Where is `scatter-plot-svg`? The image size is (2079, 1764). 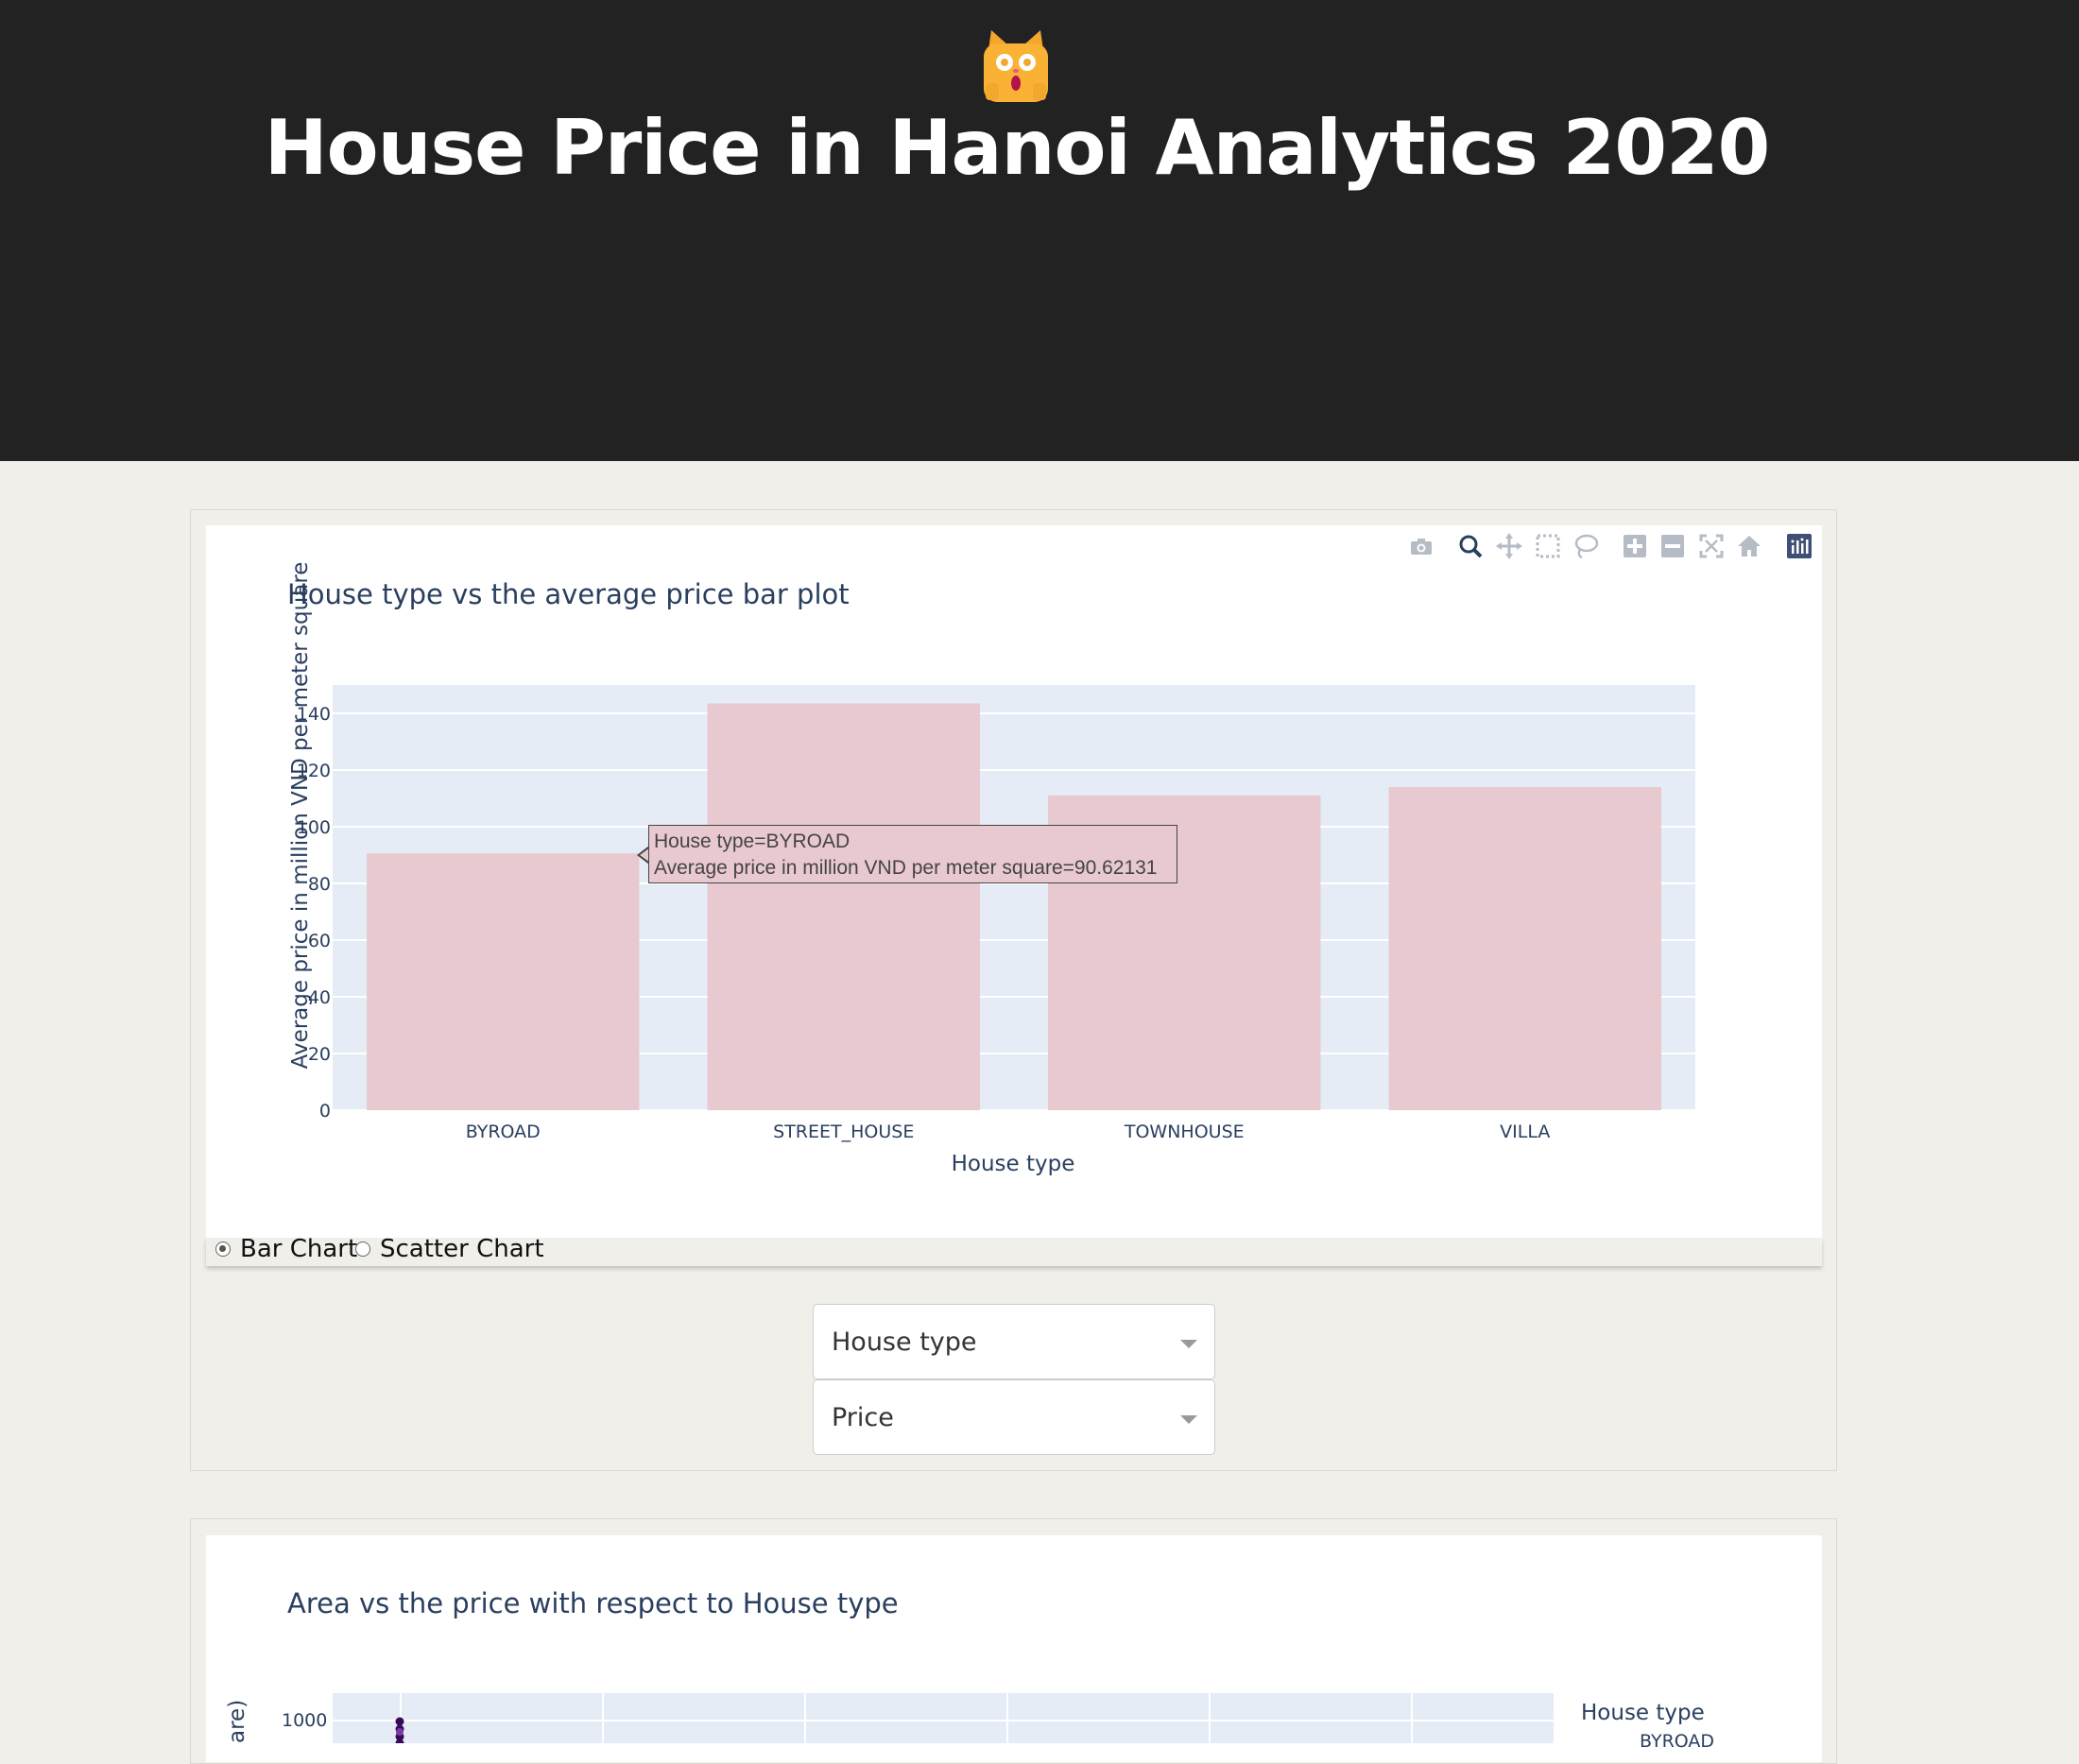
scatter-plot-svg is located at coordinates (943, 1718).